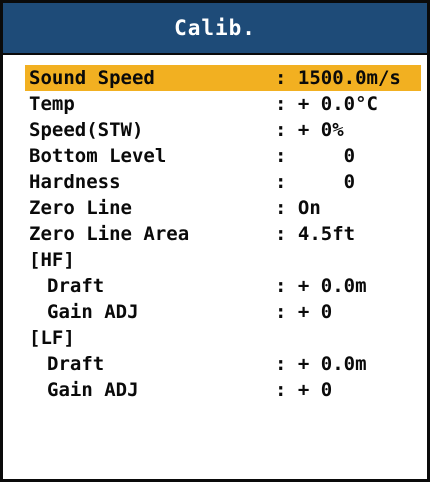  What do you see at coordinates (98, 156) in the screenshot?
I see `menu-item-label: Bottom Level` at bounding box center [98, 156].